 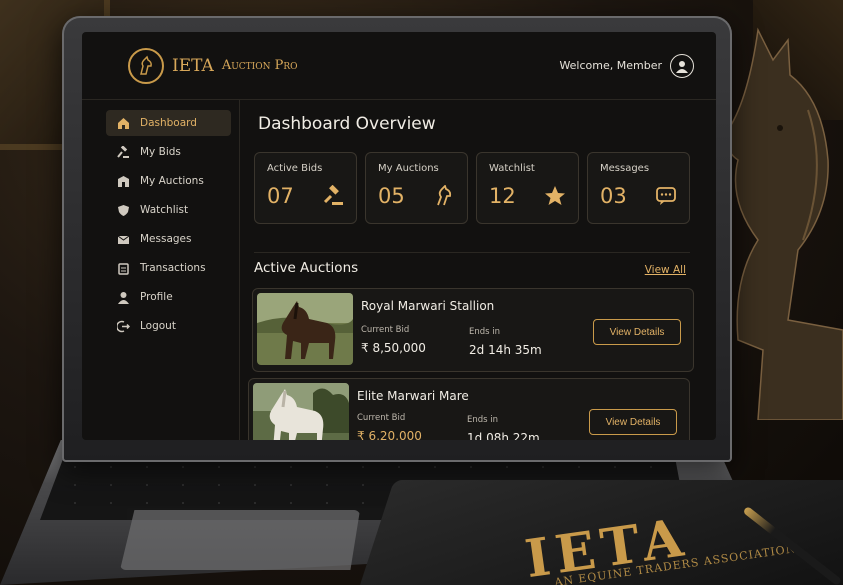 I want to click on stat-label: Active Bids, so click(x=295, y=168).